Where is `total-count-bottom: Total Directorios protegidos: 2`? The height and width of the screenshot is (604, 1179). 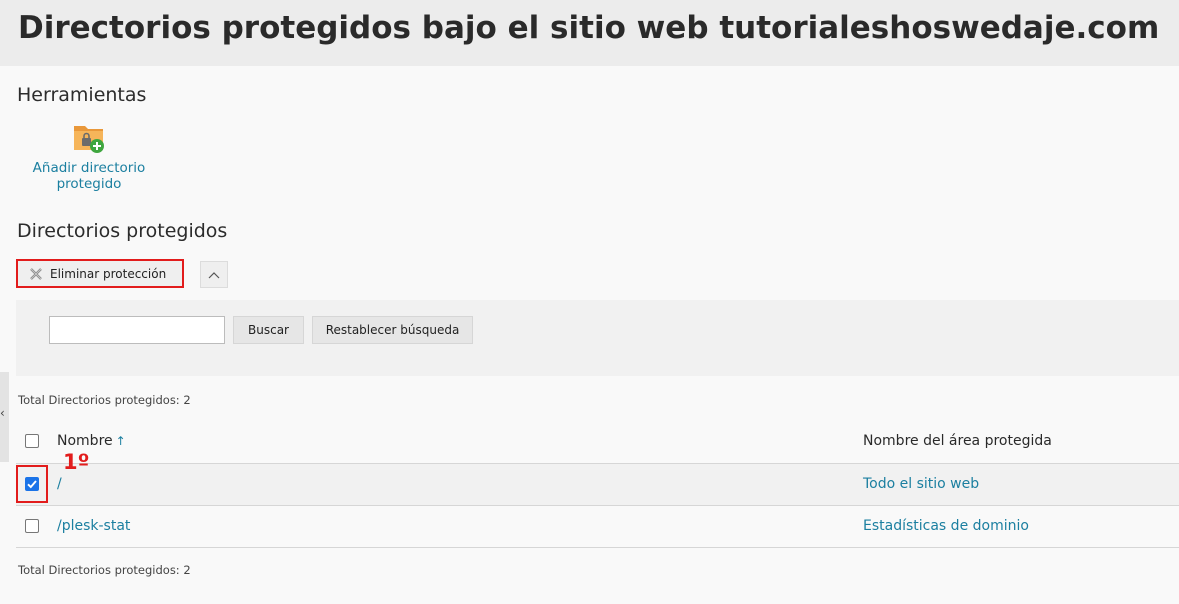
total-count-bottom: Total Directorios protegidos: 2 is located at coordinates (104, 570).